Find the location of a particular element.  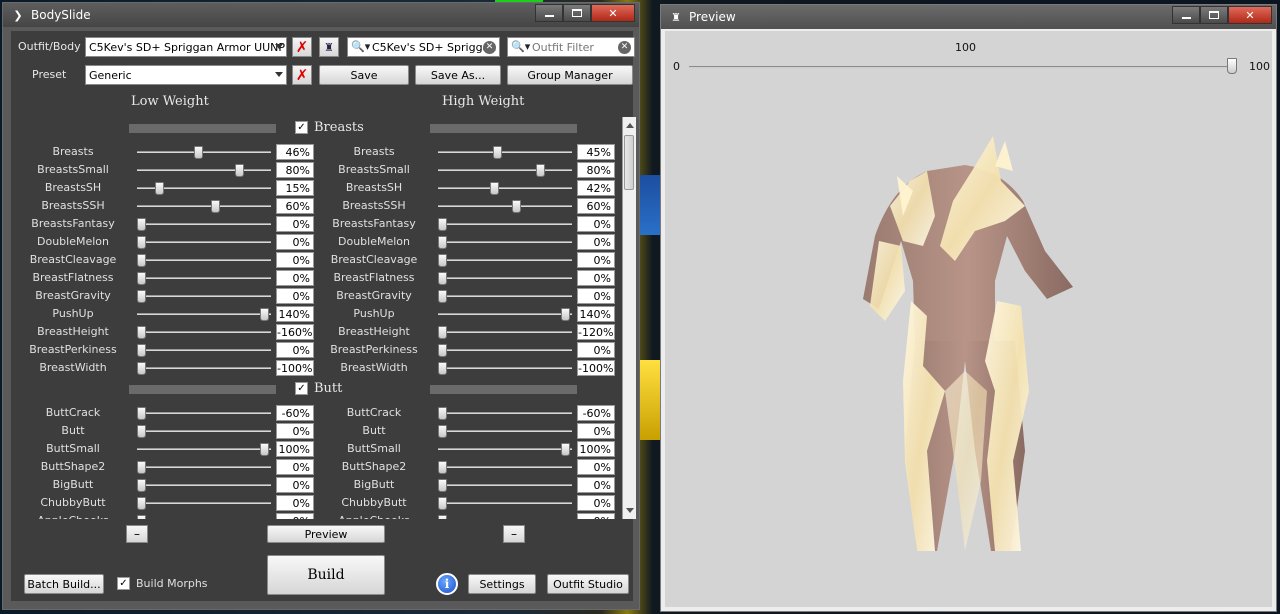

scroll-down-icon is located at coordinates (630, 510).